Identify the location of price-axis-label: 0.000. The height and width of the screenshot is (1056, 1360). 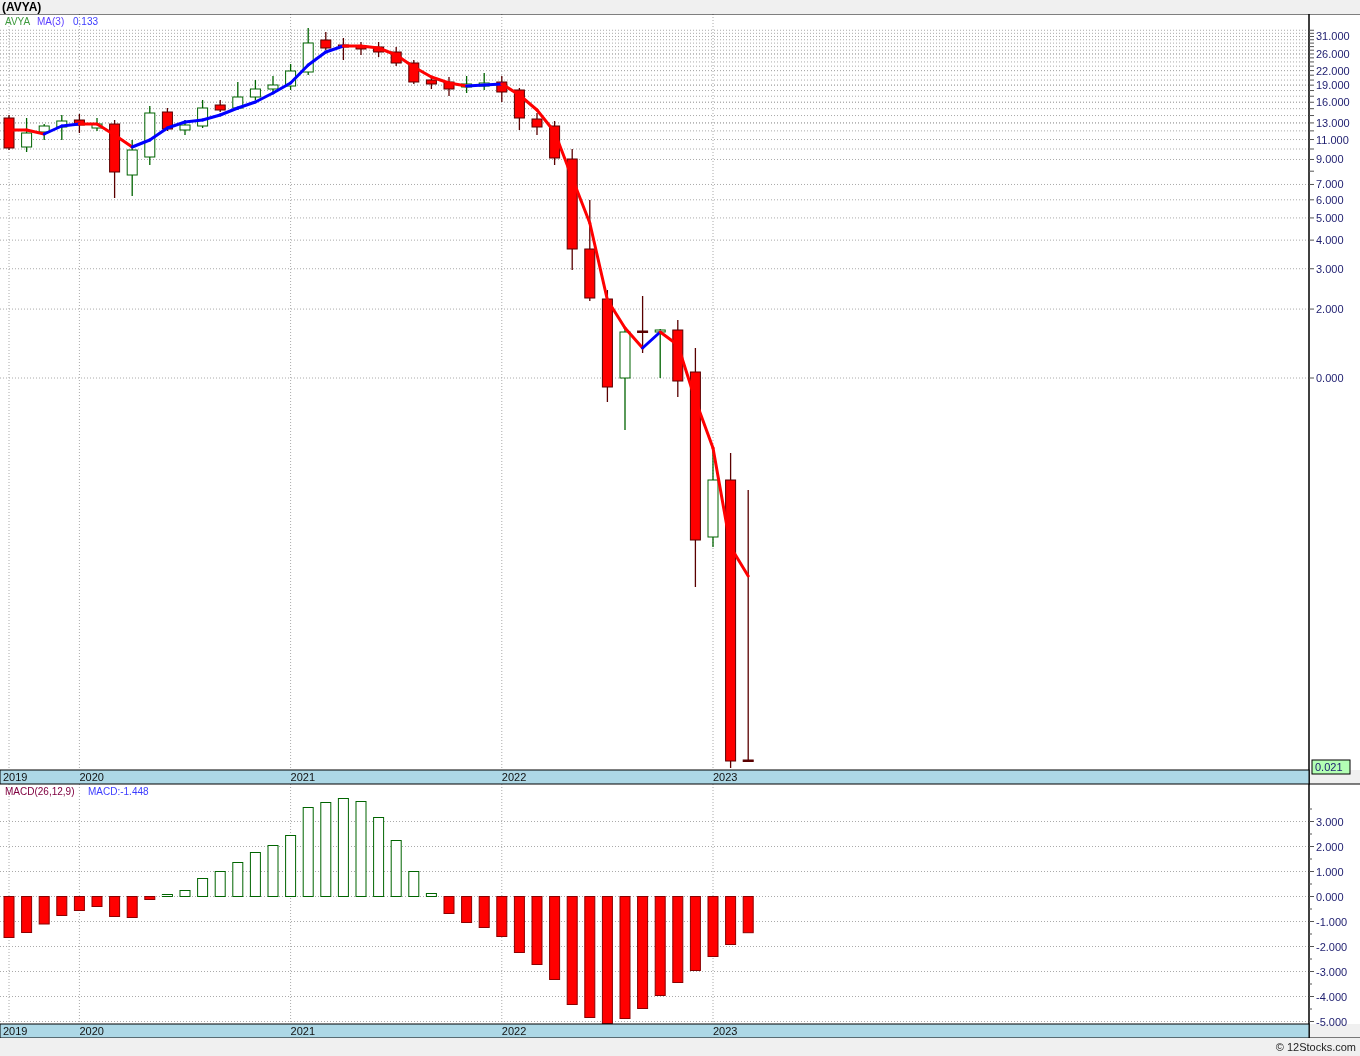
(1330, 378).